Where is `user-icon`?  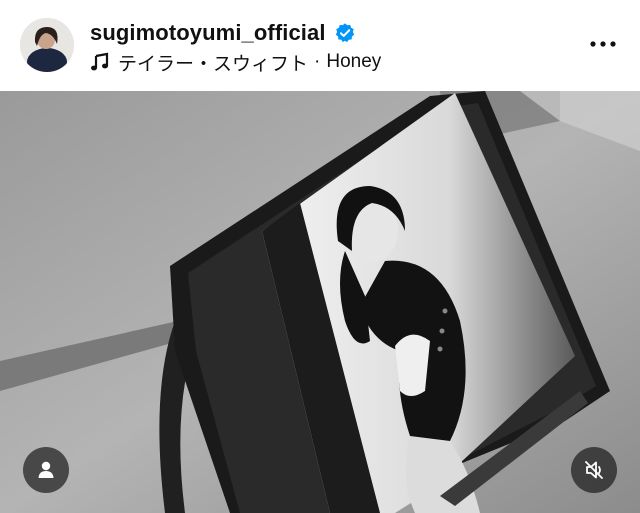 user-icon is located at coordinates (46, 469).